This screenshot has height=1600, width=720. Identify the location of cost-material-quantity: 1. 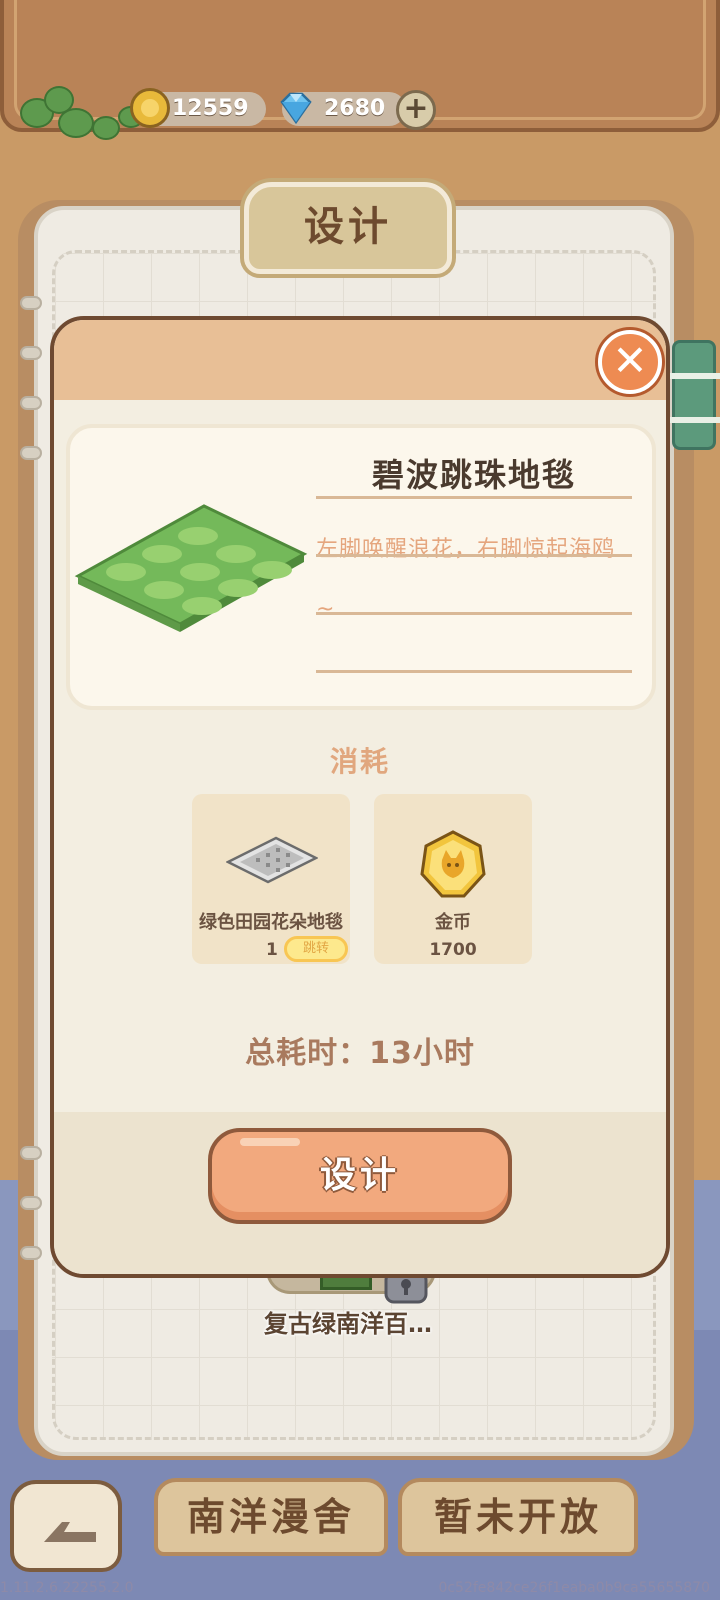
(272, 950).